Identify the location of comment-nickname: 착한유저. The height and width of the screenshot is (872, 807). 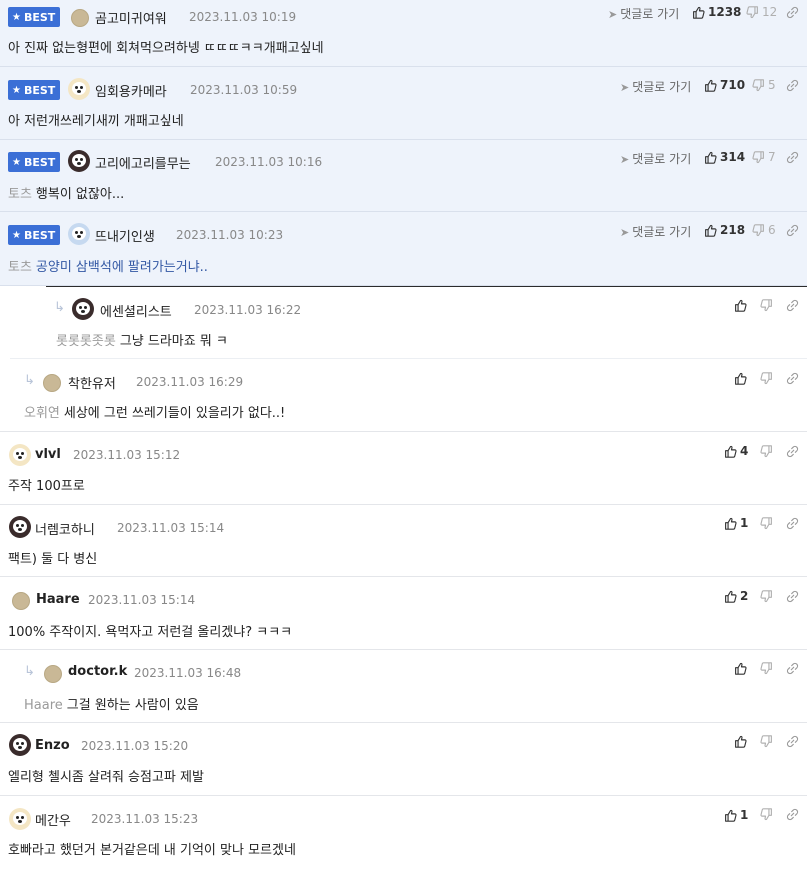
(92, 382).